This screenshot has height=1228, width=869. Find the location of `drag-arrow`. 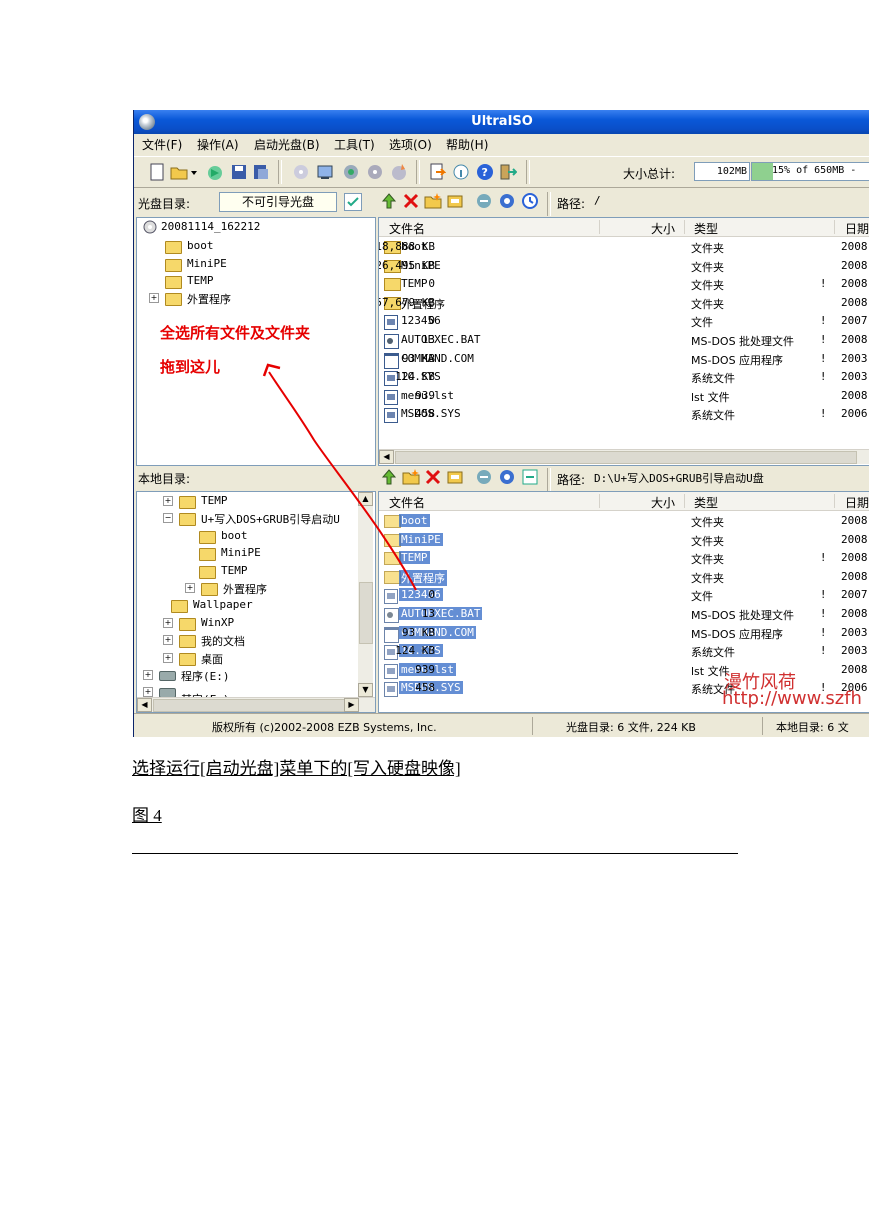

drag-arrow is located at coordinates (339, 477).